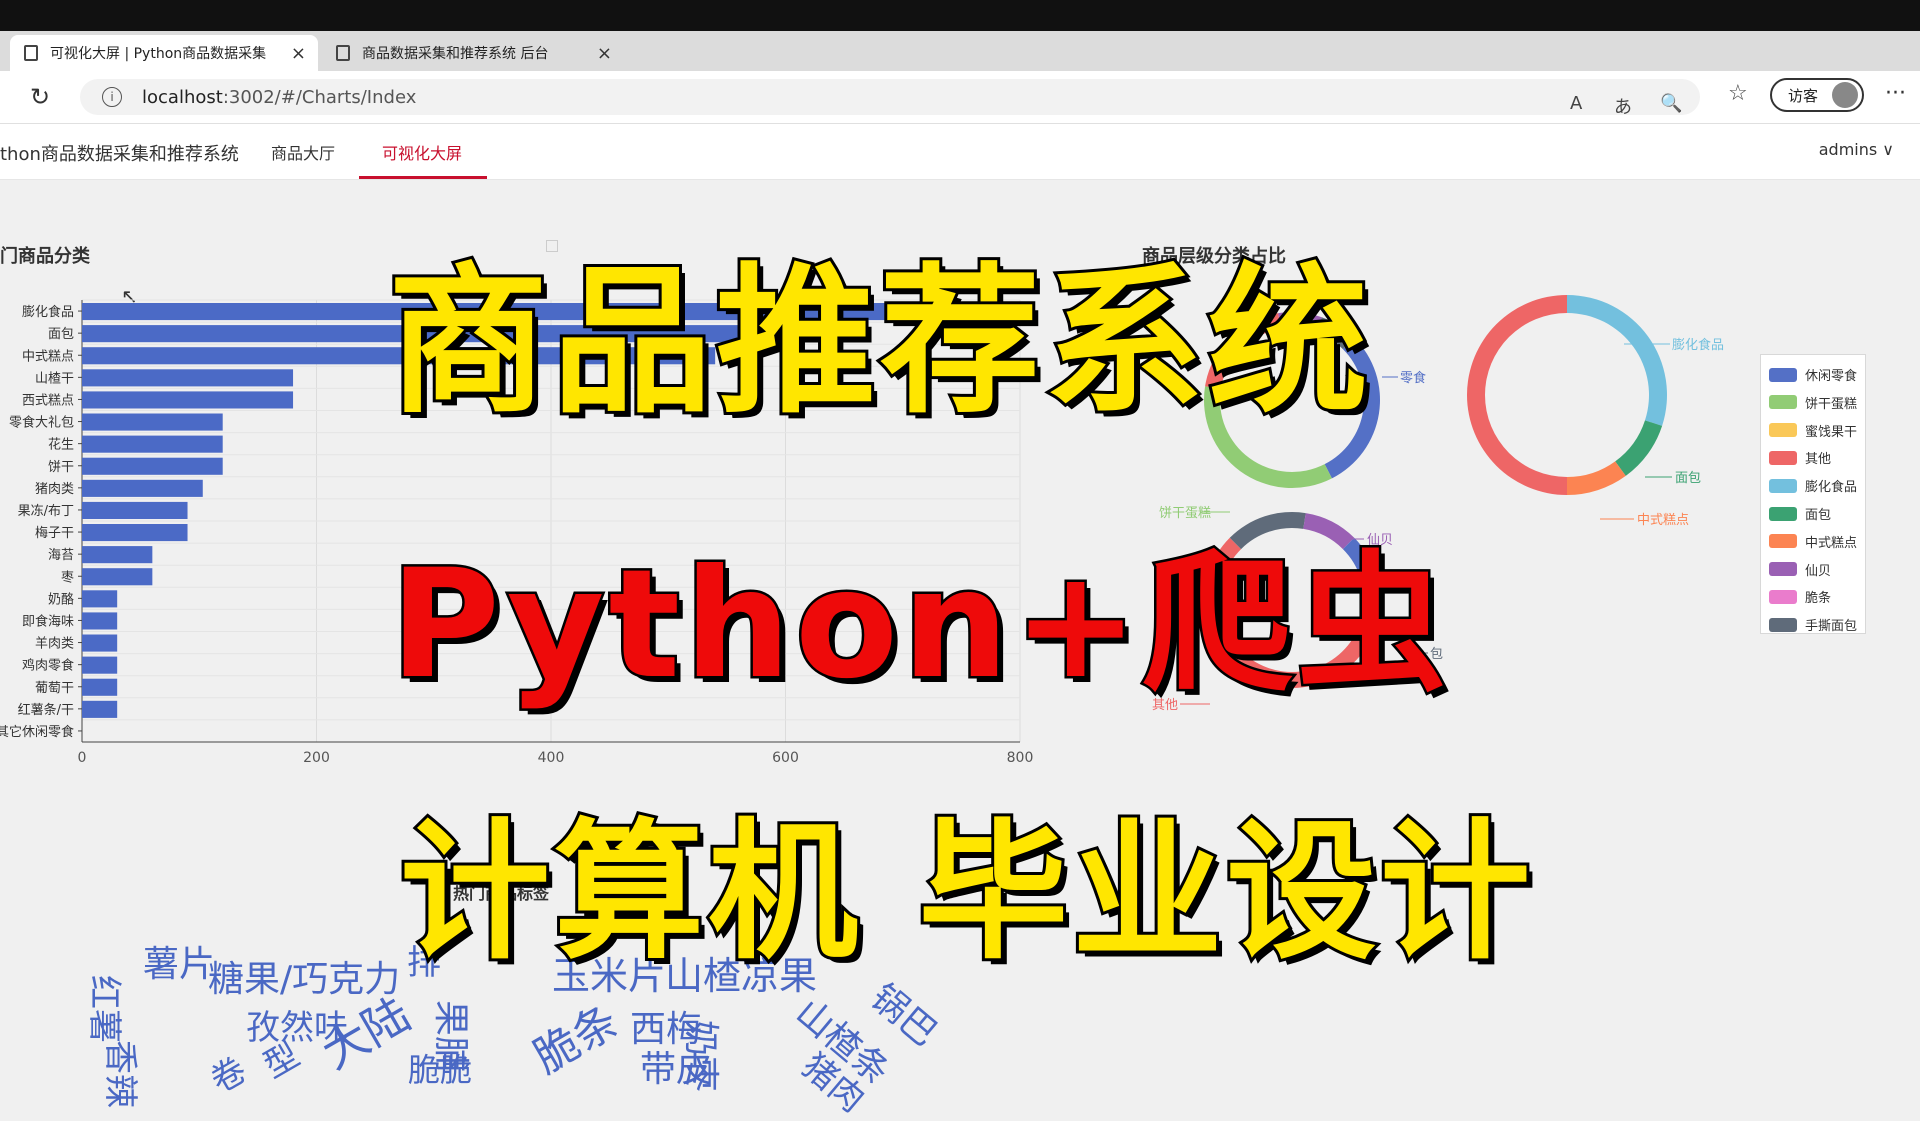 The width and height of the screenshot is (1920, 1121). I want to click on url-text: localhost:3002/#/Charts/Index, so click(279, 97).